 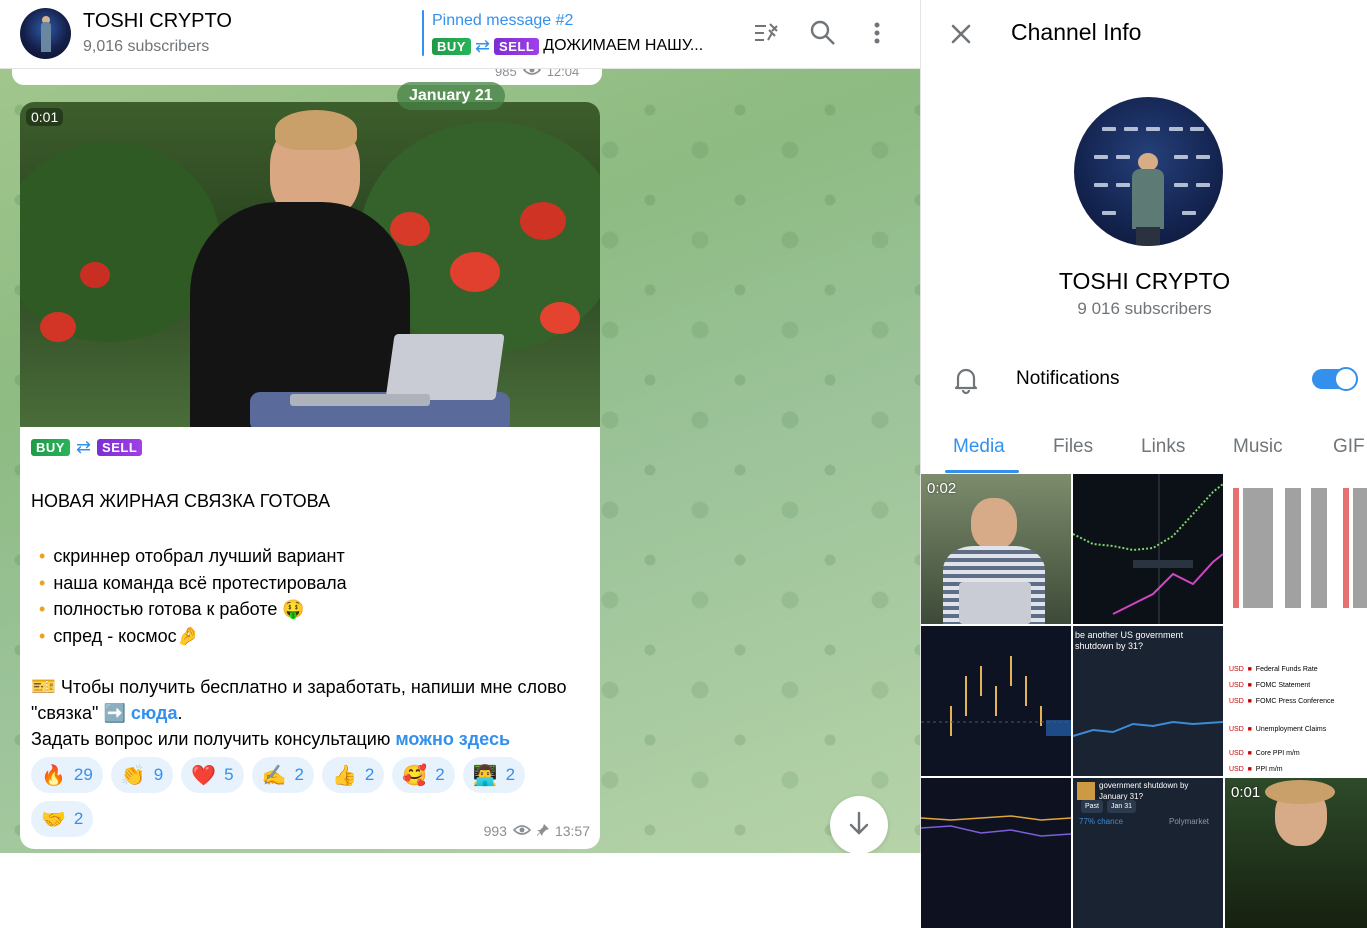 I want to click on post-meta: 993 13:57, so click(x=537, y=831).